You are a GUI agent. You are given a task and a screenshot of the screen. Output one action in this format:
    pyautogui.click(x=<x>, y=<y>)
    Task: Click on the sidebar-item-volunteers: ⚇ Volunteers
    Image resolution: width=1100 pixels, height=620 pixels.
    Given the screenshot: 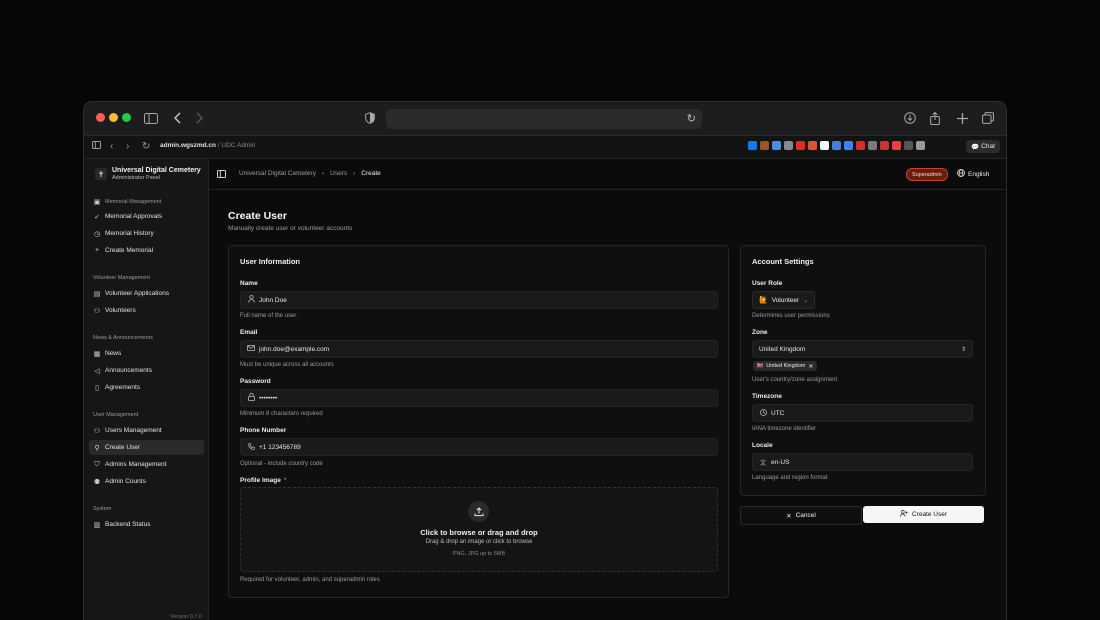 What is the action you would take?
    pyautogui.click(x=146, y=310)
    